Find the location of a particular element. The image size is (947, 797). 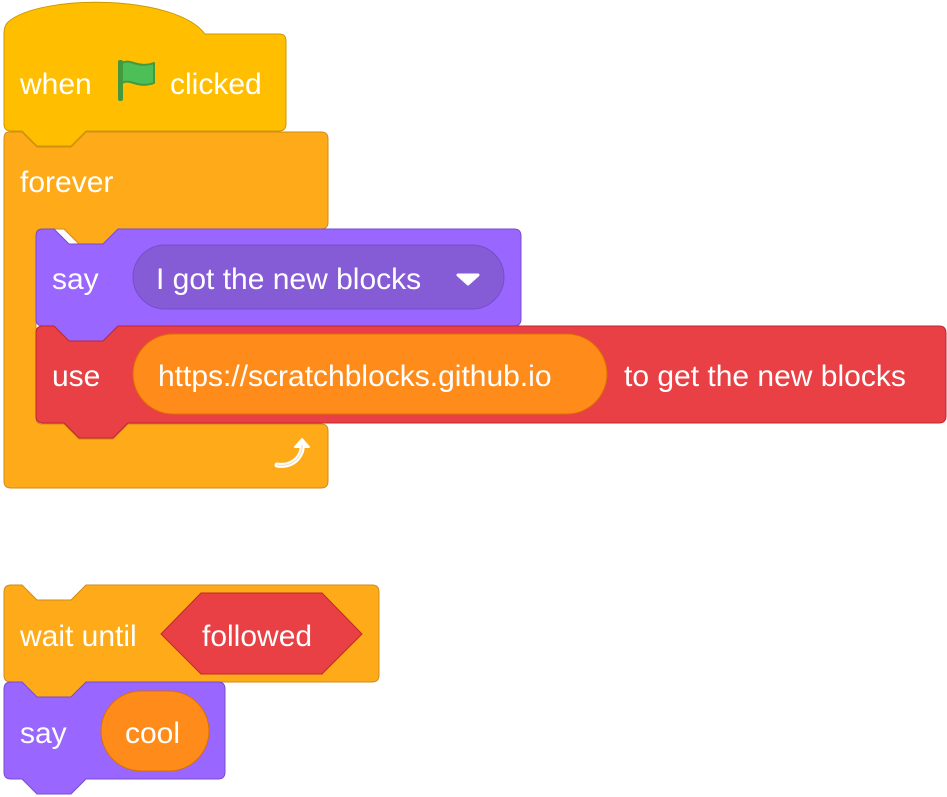

say-cool-label: say is located at coordinates (43, 733).